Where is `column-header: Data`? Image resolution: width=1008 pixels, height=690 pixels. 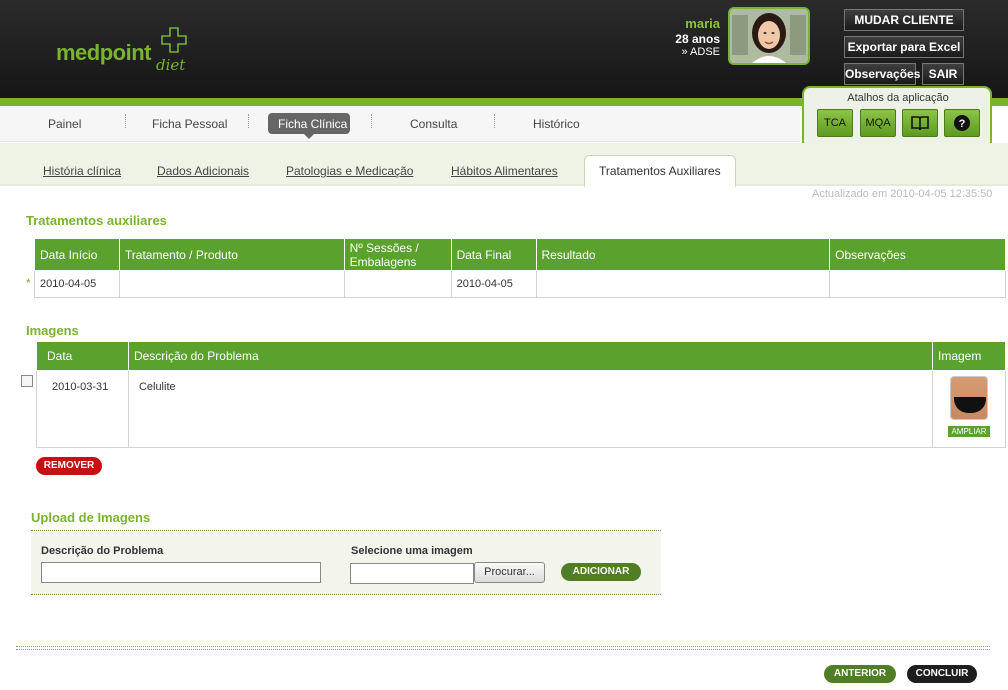
column-header: Data is located at coordinates (82, 356).